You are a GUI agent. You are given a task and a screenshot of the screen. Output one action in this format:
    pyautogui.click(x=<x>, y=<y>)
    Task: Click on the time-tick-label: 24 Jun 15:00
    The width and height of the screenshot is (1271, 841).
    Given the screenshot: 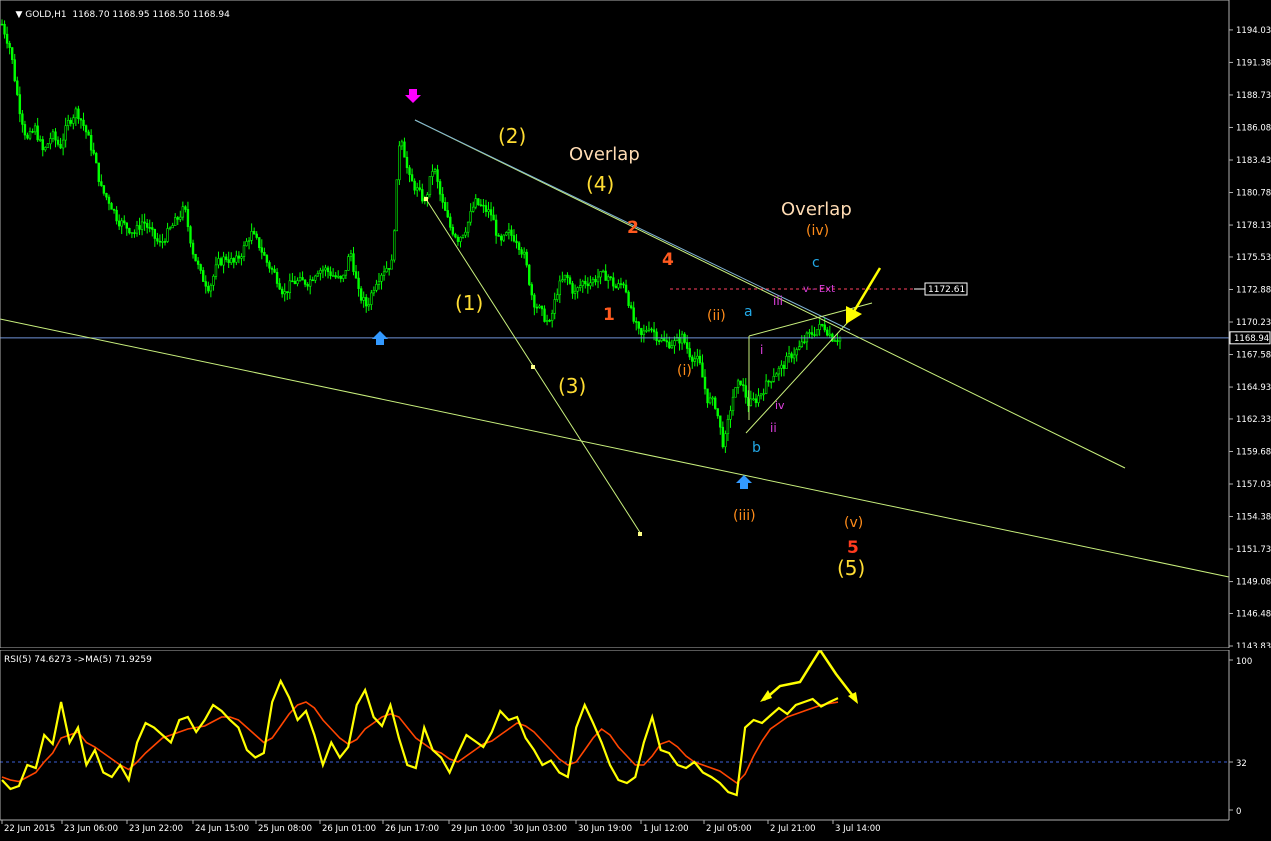 What is the action you would take?
    pyautogui.click(x=222, y=829)
    